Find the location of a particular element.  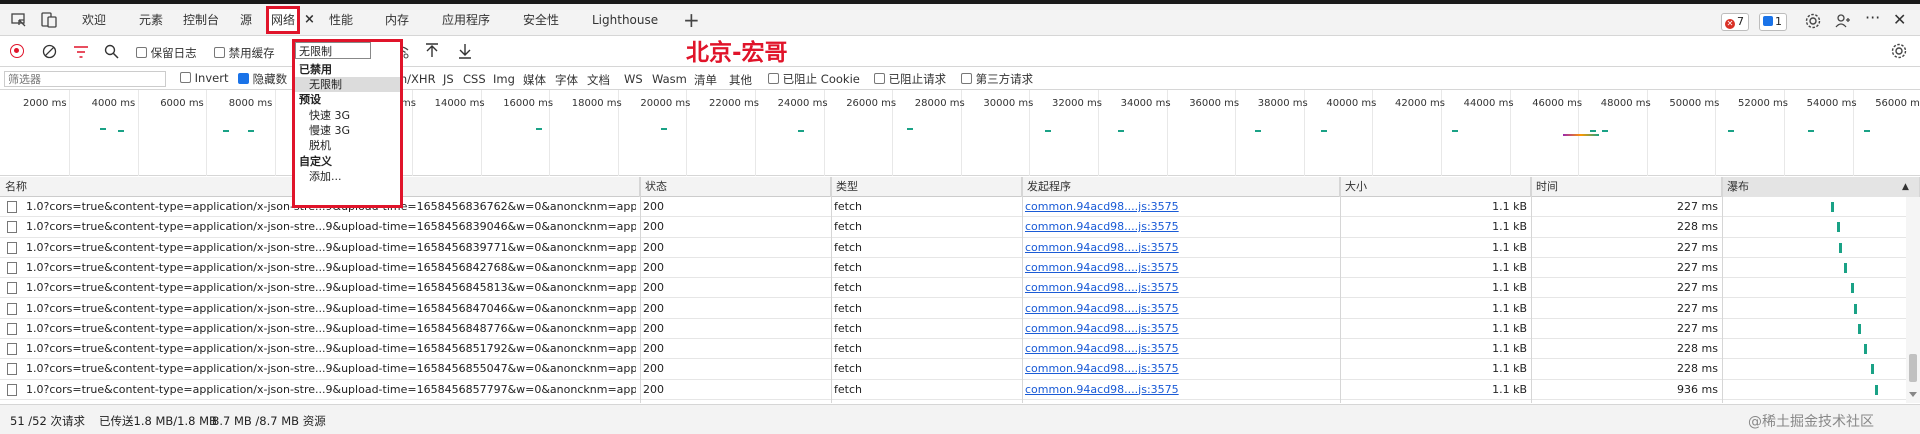

user-feedback-icon is located at coordinates (1843, 21).